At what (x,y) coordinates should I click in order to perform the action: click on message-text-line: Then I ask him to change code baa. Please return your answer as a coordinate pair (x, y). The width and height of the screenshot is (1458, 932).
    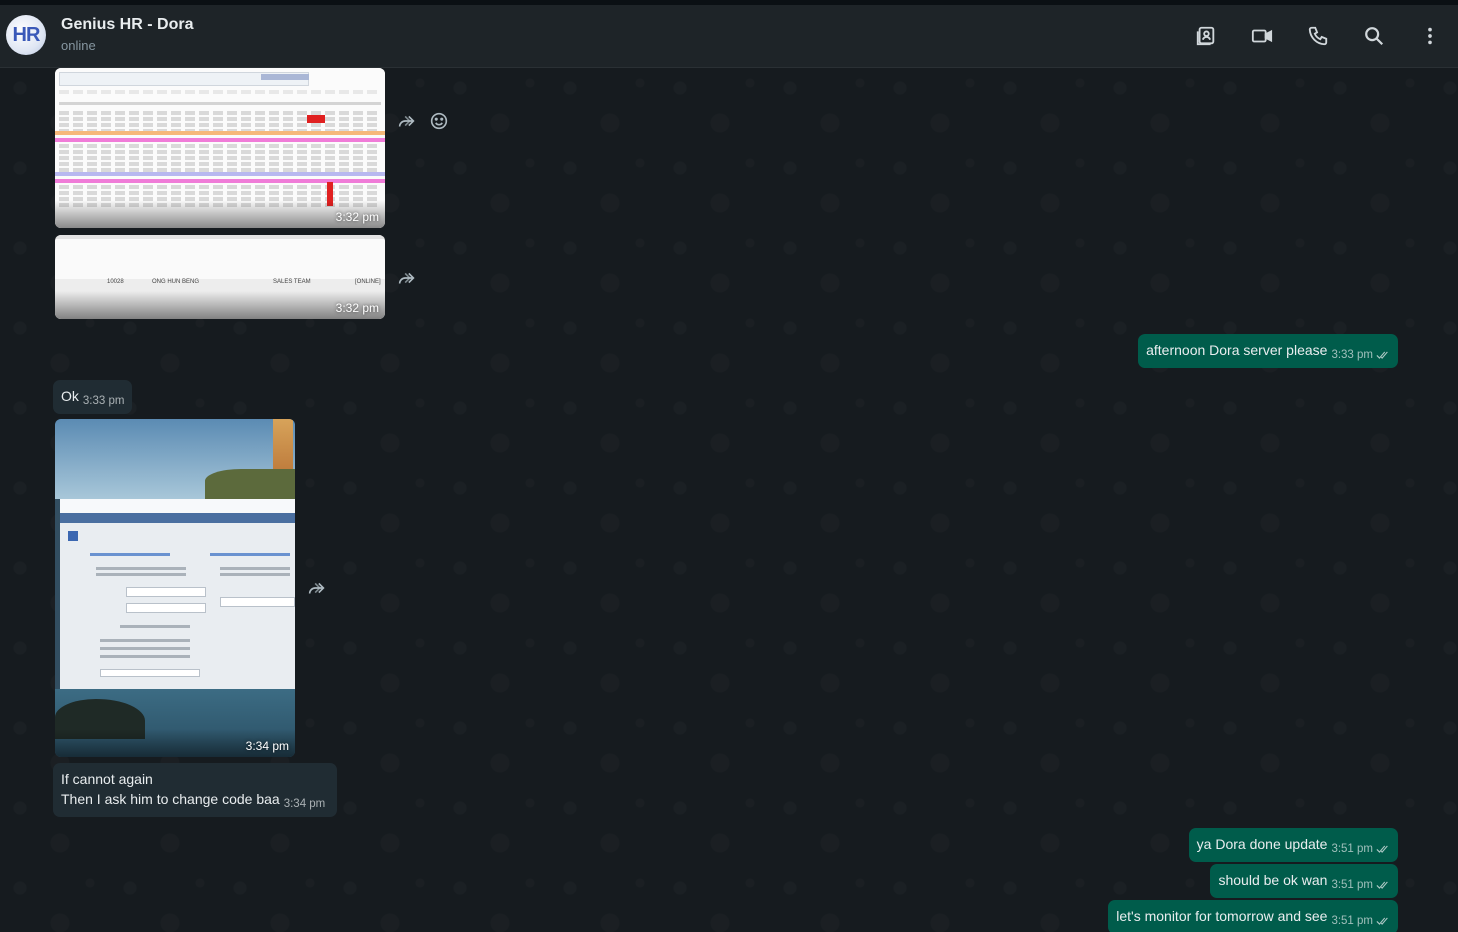
    Looking at the image, I should click on (170, 799).